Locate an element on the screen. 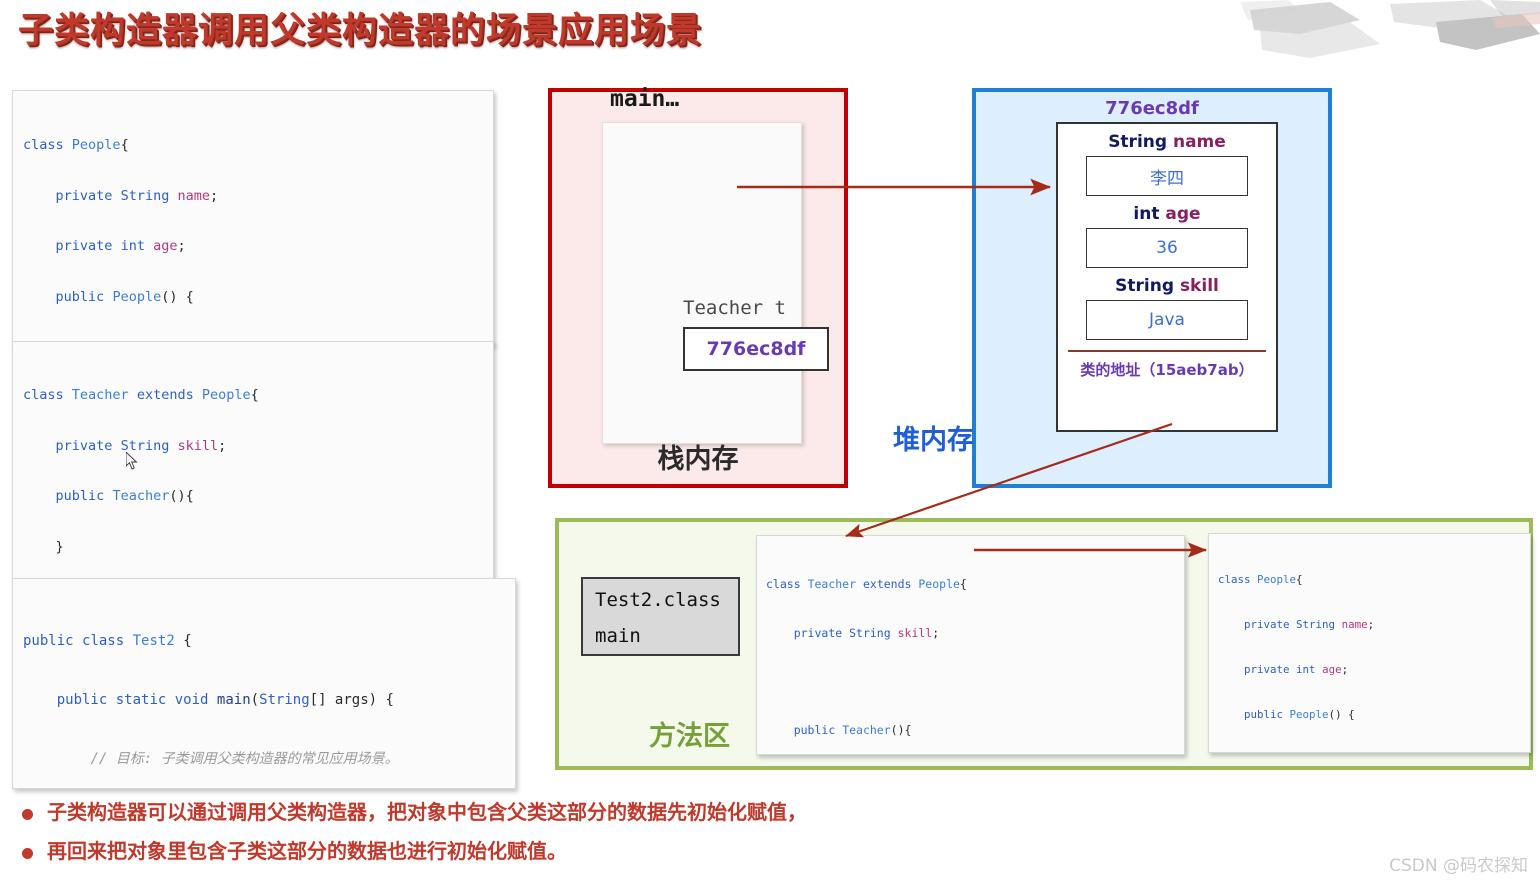 The height and width of the screenshot is (884, 1540). stack-variable-value: 776ec8df is located at coordinates (756, 349).